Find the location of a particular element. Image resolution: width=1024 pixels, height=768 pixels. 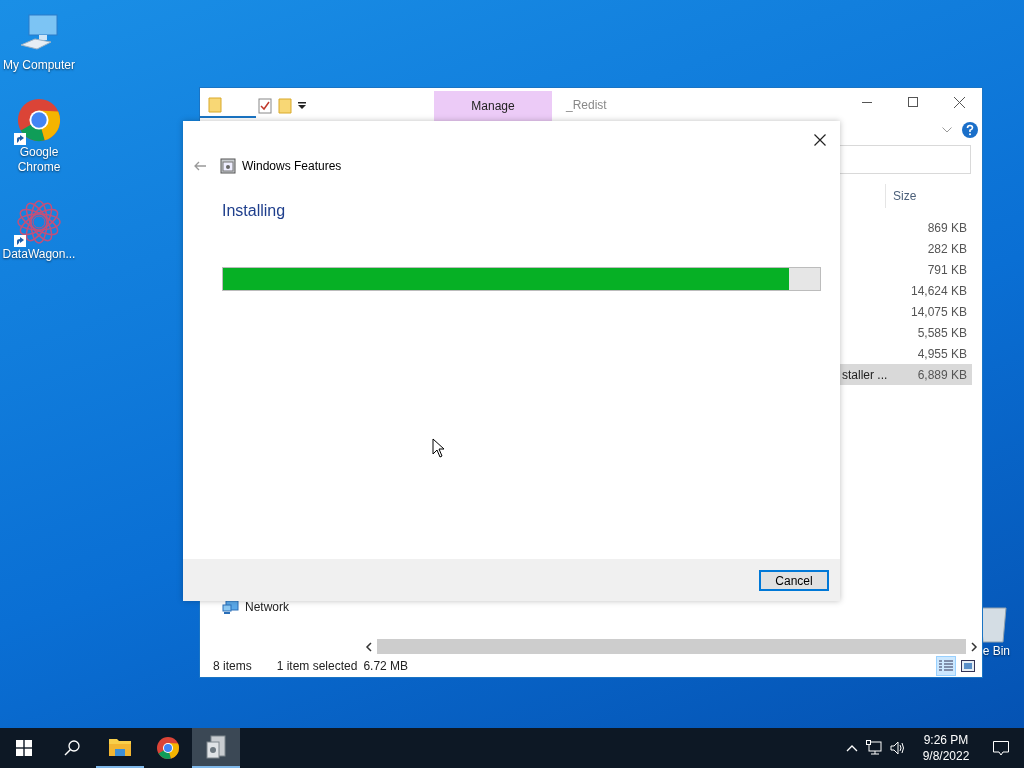

dialog-heading: Installing is located at coordinates (254, 210).